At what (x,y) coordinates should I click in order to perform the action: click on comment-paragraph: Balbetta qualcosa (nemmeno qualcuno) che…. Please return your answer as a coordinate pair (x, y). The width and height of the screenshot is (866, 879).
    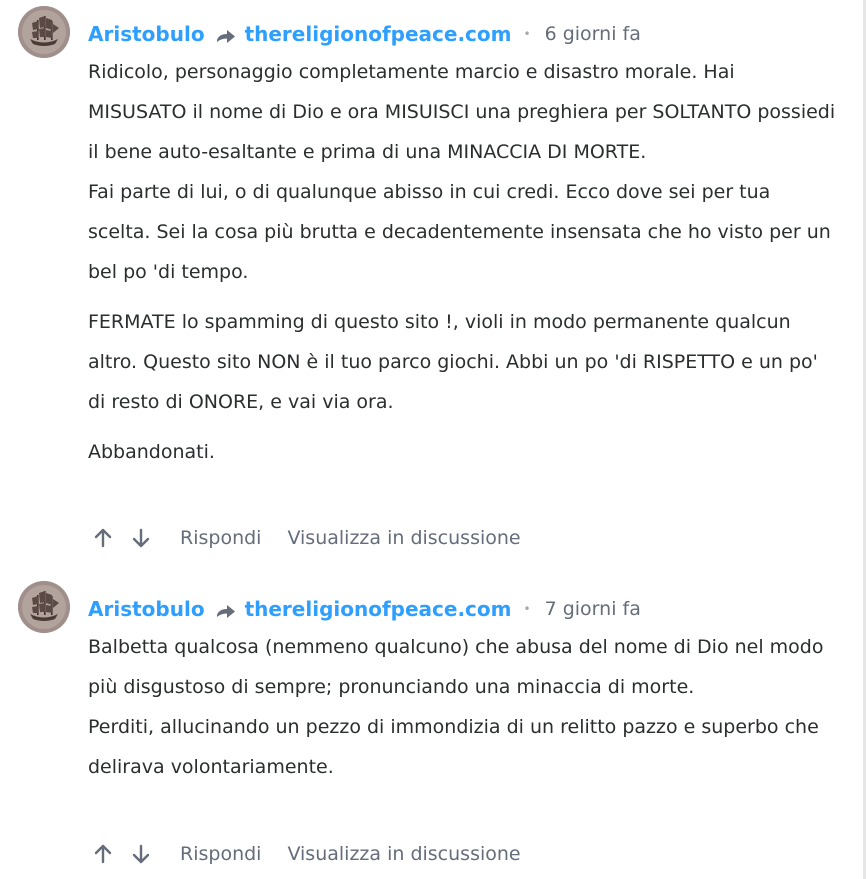
    Looking at the image, I should click on (456, 707).